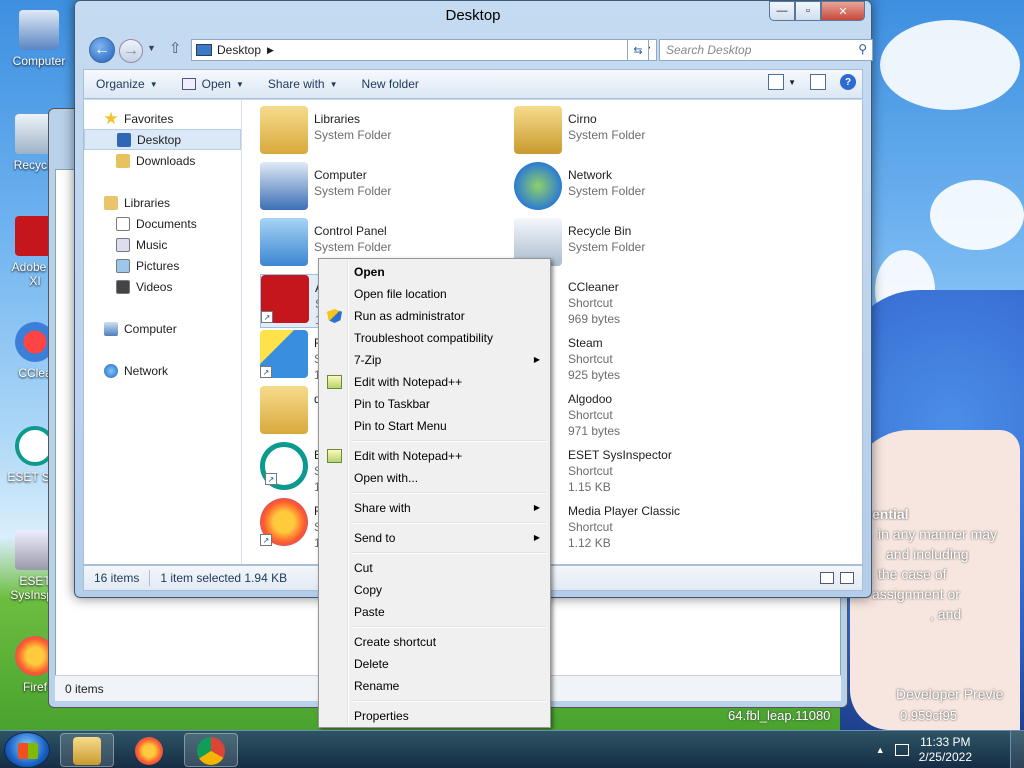  I want to click on menu-item-pin-taskbar: Pin to Taskbar, so click(434, 404).